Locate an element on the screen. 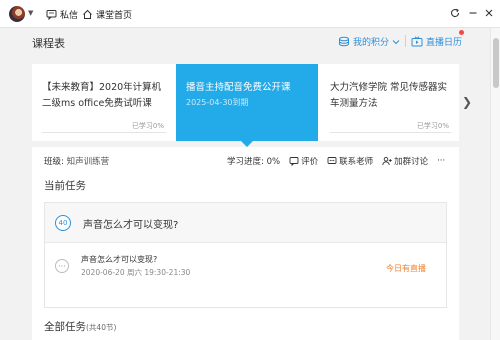 The height and width of the screenshot is (340, 500). my-points-button: 我的积分 is located at coordinates (369, 41).